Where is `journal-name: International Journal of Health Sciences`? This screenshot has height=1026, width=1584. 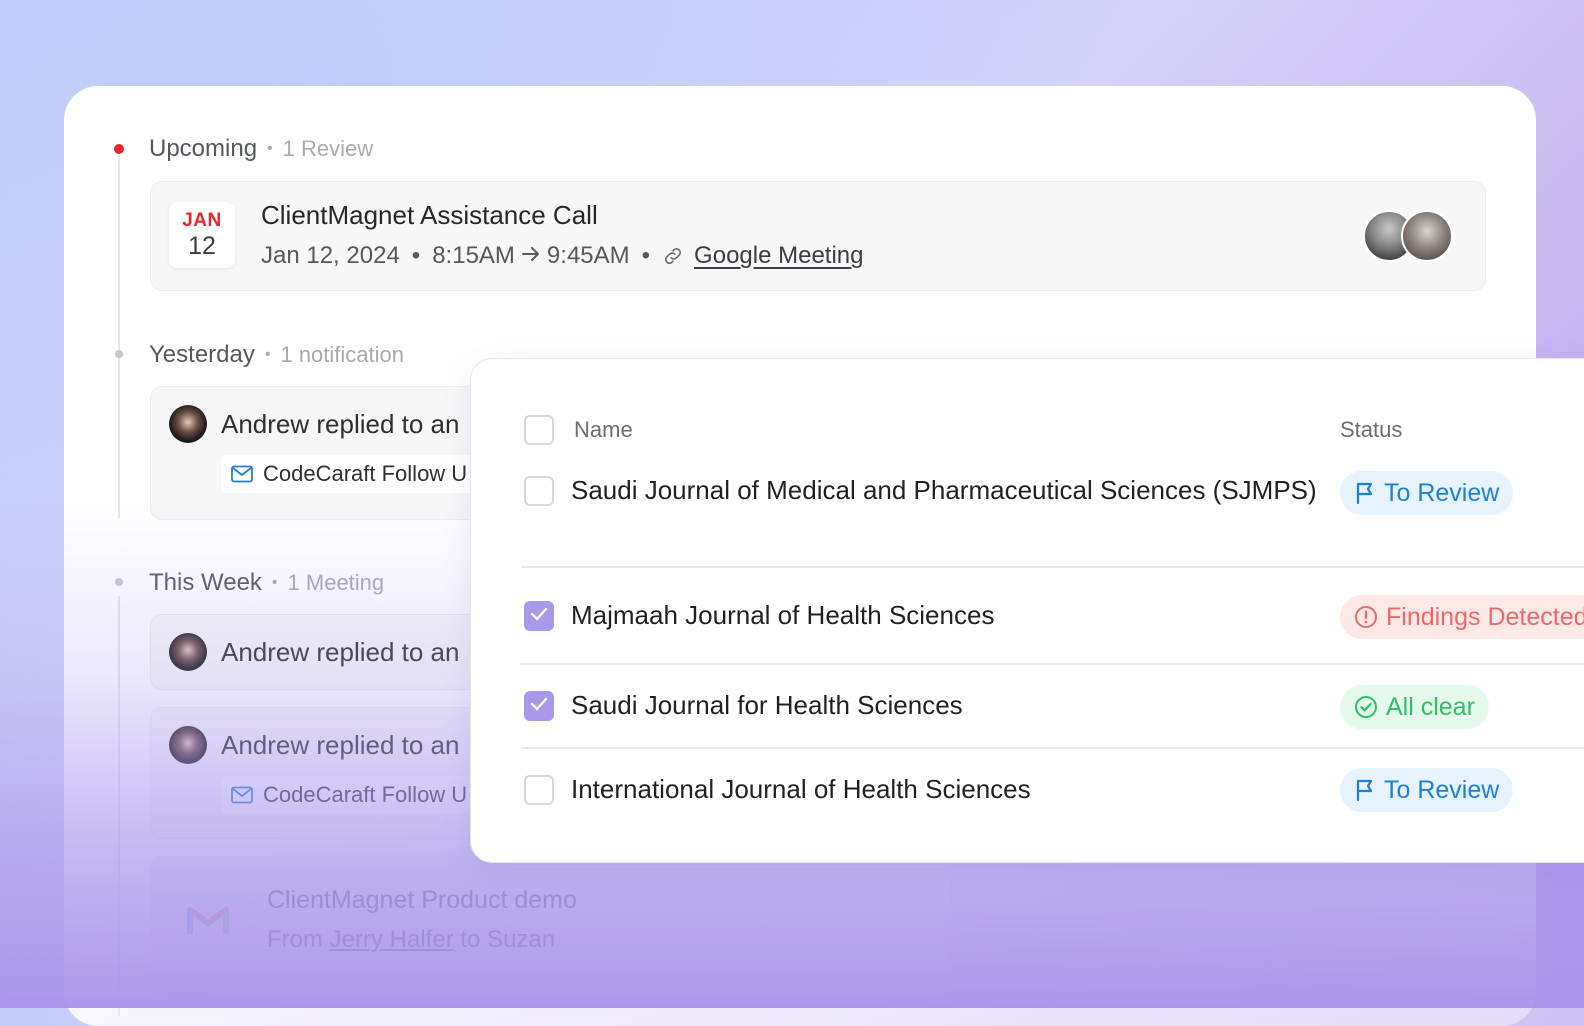
journal-name: International Journal of Health Sciences is located at coordinates (801, 789).